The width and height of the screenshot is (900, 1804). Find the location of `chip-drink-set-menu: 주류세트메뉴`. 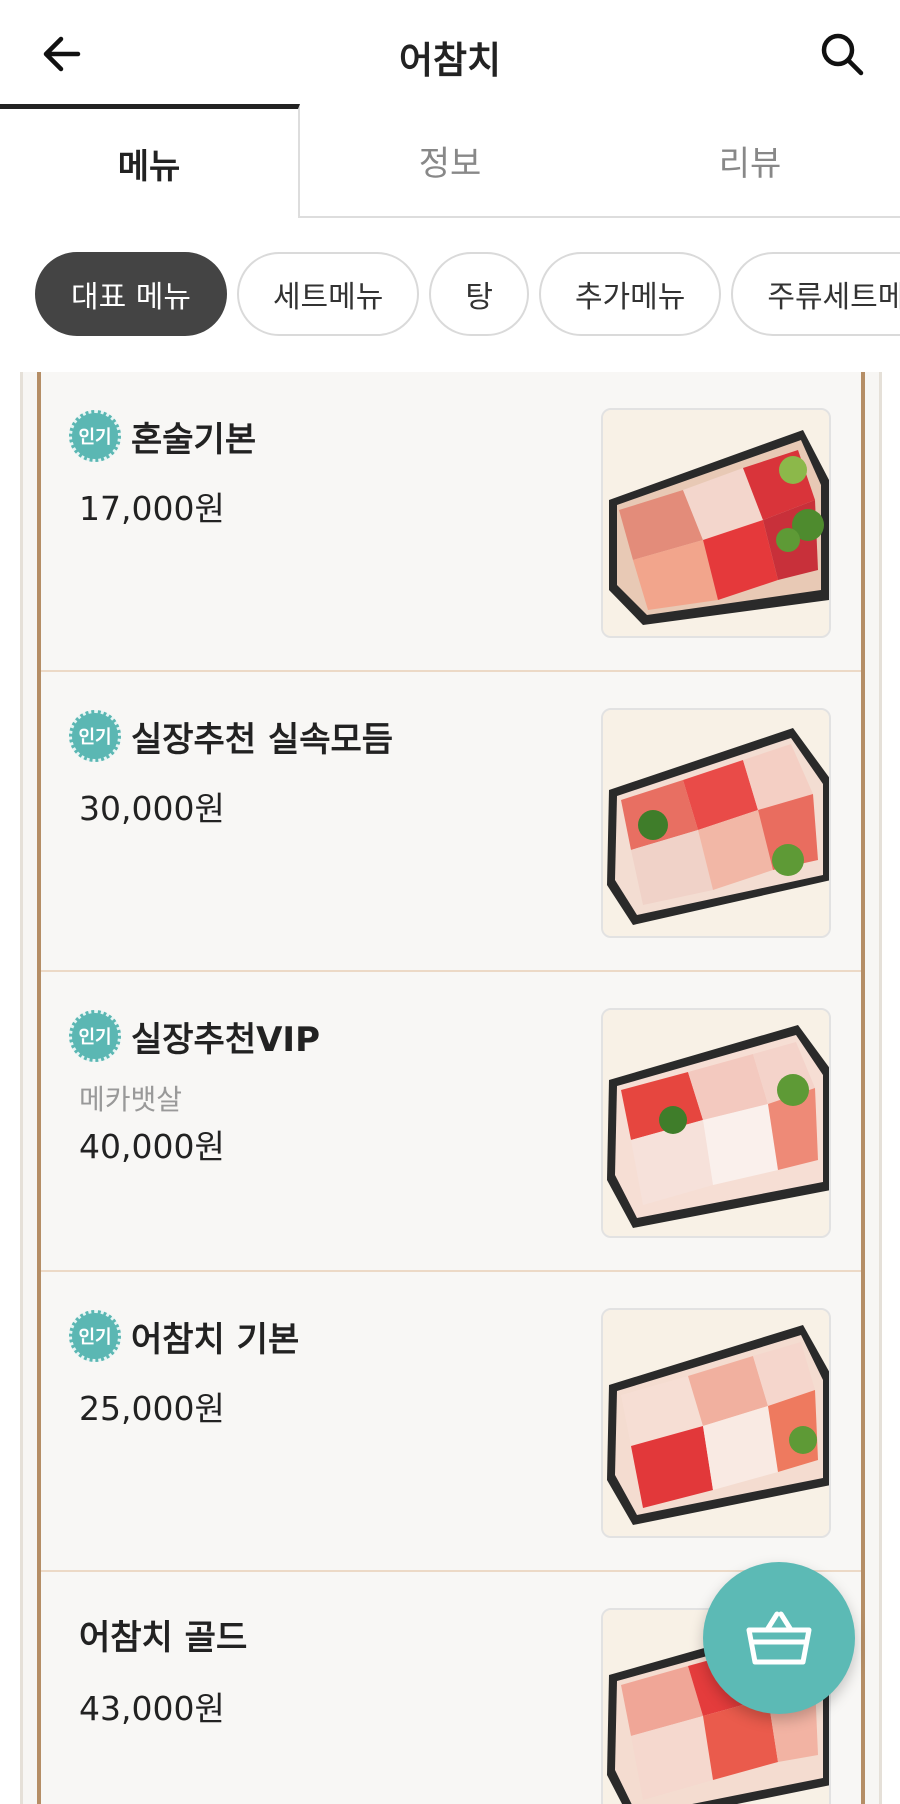

chip-drink-set-menu: 주류세트메뉴 is located at coordinates (815, 294).